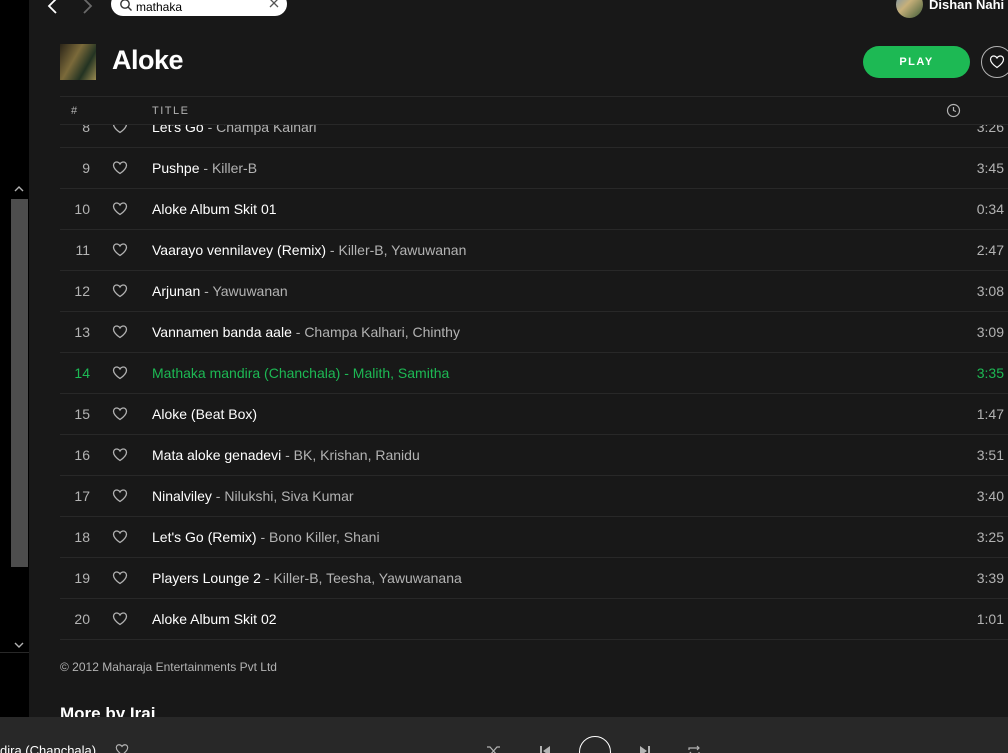 The height and width of the screenshot is (753, 1008). What do you see at coordinates (348, 578) in the screenshot?
I see `artist-link: Teesha` at bounding box center [348, 578].